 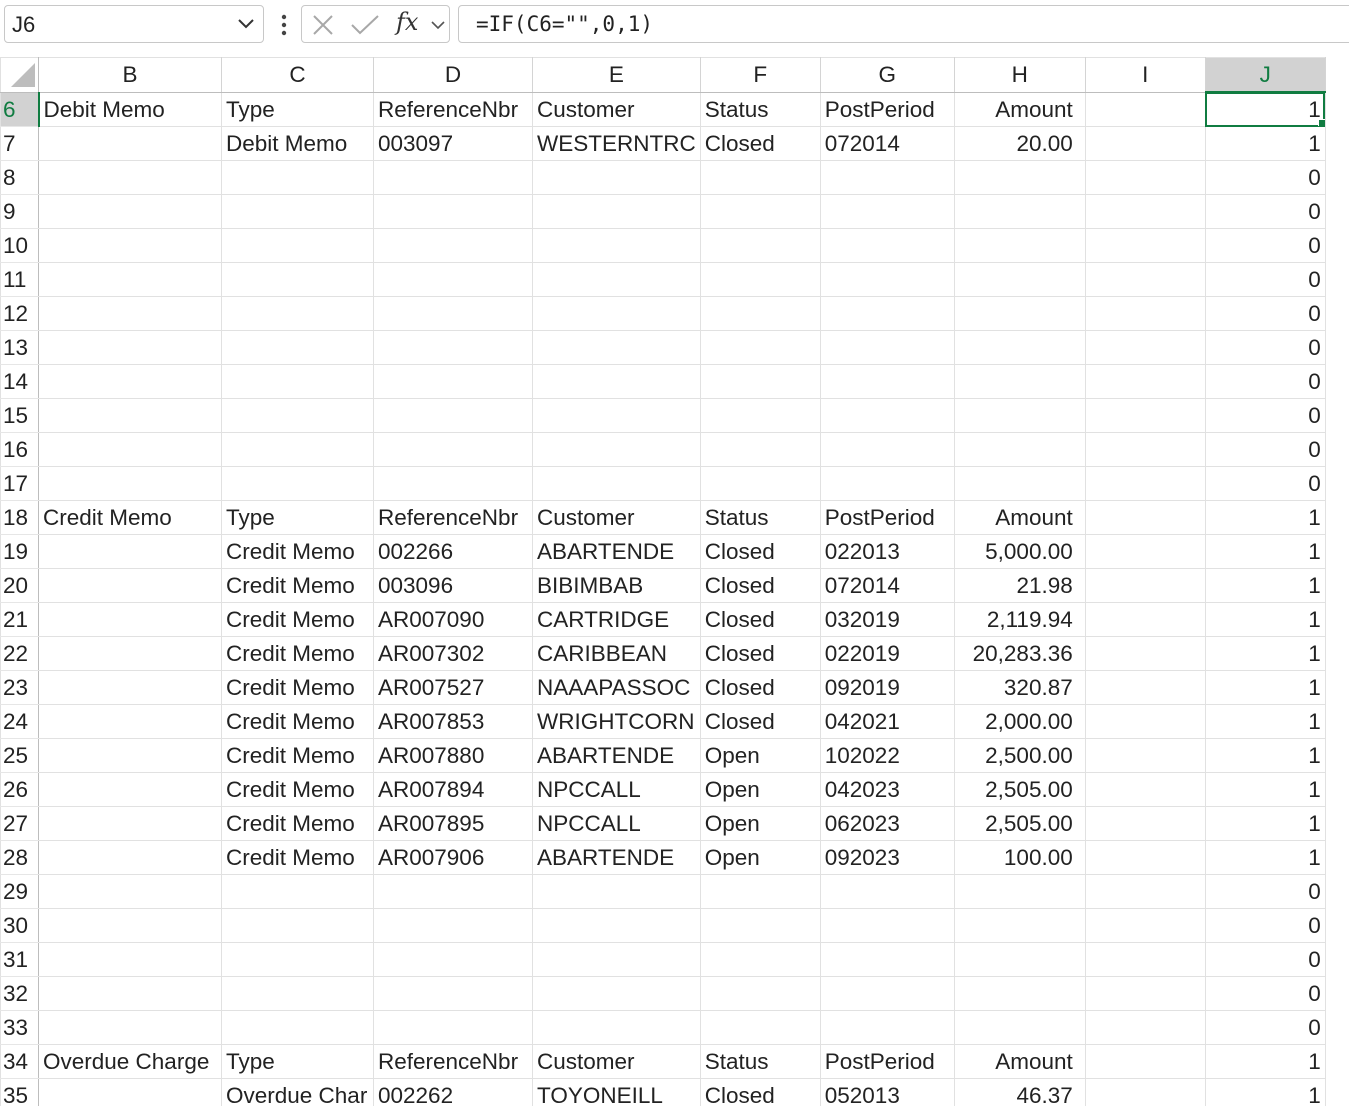 I want to click on cell-c: Overdue Char, so click(x=297, y=1092).